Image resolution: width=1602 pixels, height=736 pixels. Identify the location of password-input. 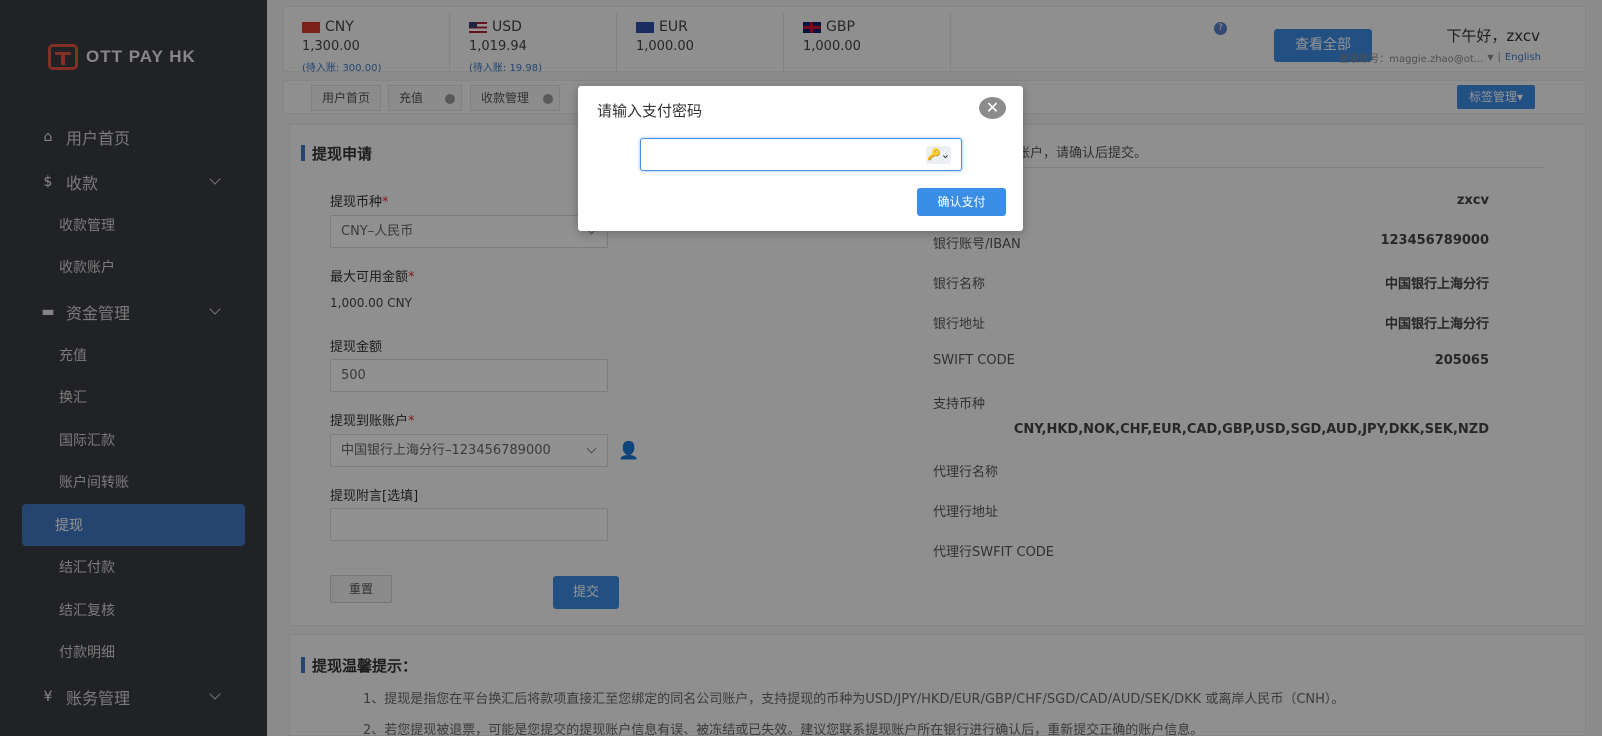
(801, 154).